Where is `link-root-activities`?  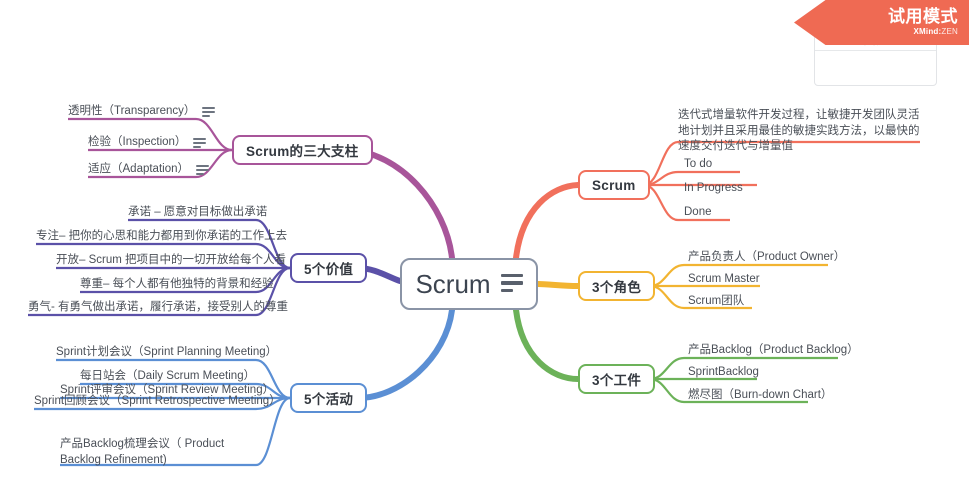 link-root-activities is located at coordinates (405, 354).